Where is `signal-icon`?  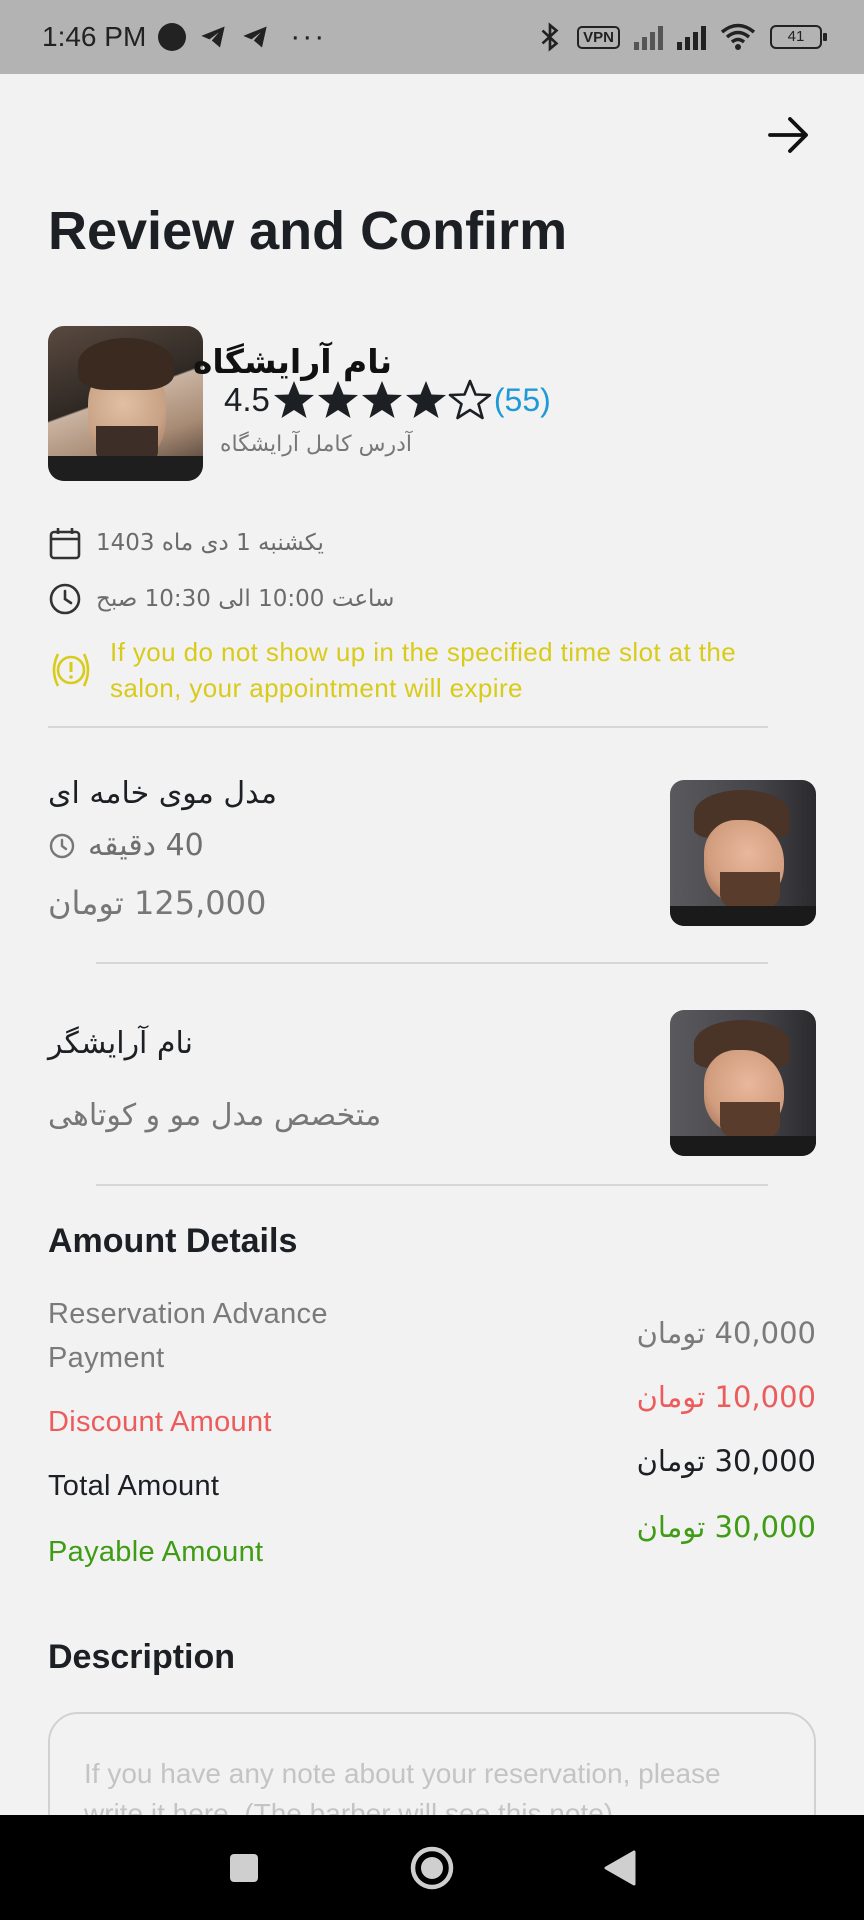 signal-icon is located at coordinates (648, 37).